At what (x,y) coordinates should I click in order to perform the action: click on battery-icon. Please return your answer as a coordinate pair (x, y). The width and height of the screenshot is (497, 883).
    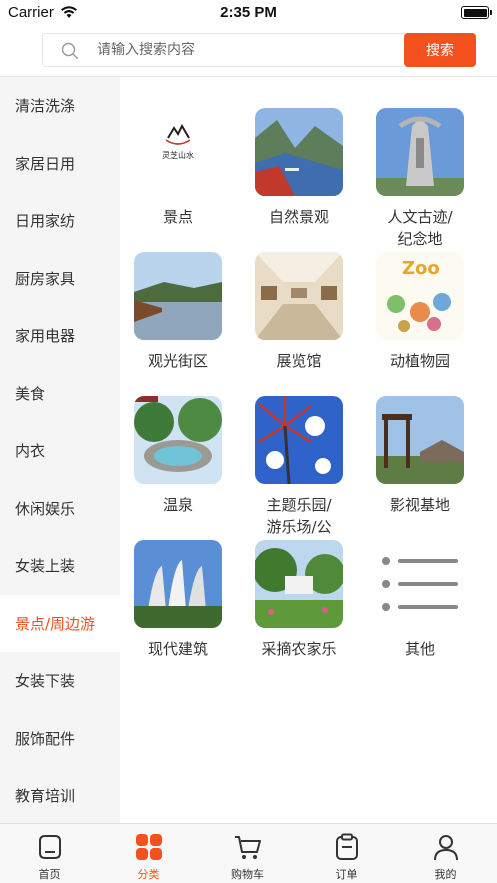
    Looking at the image, I should click on (476, 12).